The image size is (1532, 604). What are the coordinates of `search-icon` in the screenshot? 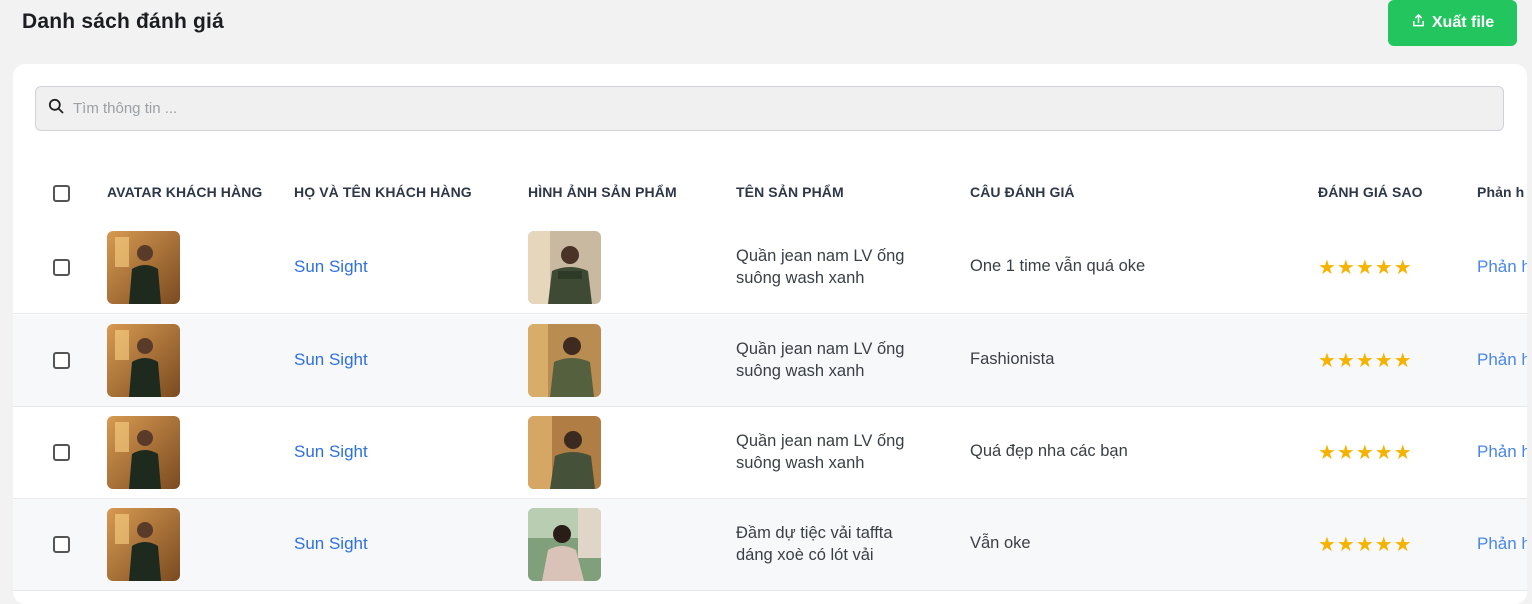 It's located at (56, 108).